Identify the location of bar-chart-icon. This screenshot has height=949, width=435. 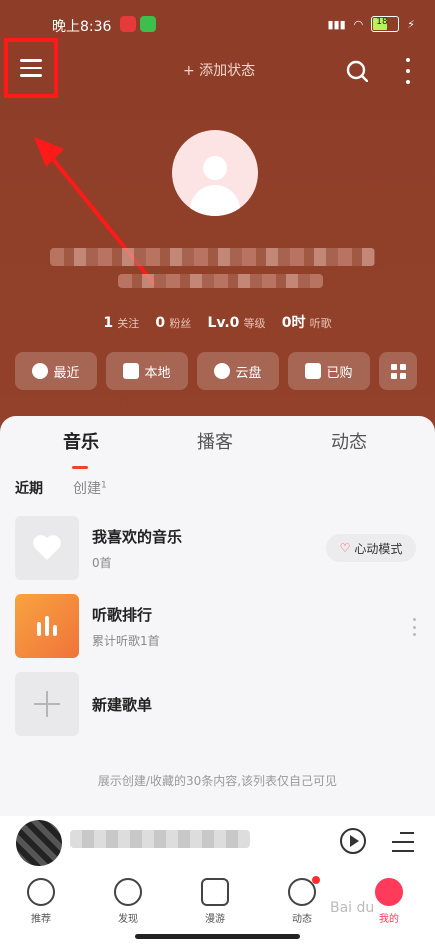
(47, 626).